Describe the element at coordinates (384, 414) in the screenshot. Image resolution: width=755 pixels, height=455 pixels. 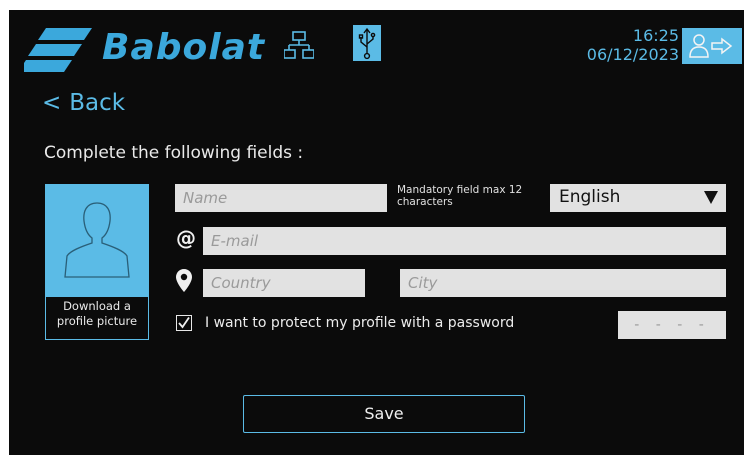
I see `save-button: Save` at that location.